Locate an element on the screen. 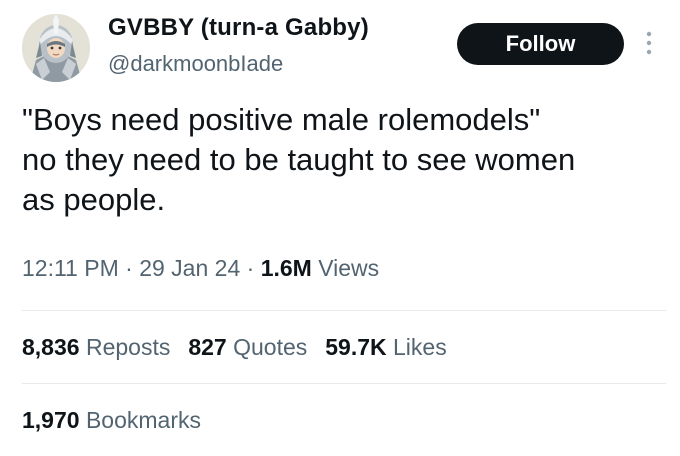 This screenshot has width=680, height=456. author-handle: @darkmoonbIade is located at coordinates (195, 64).